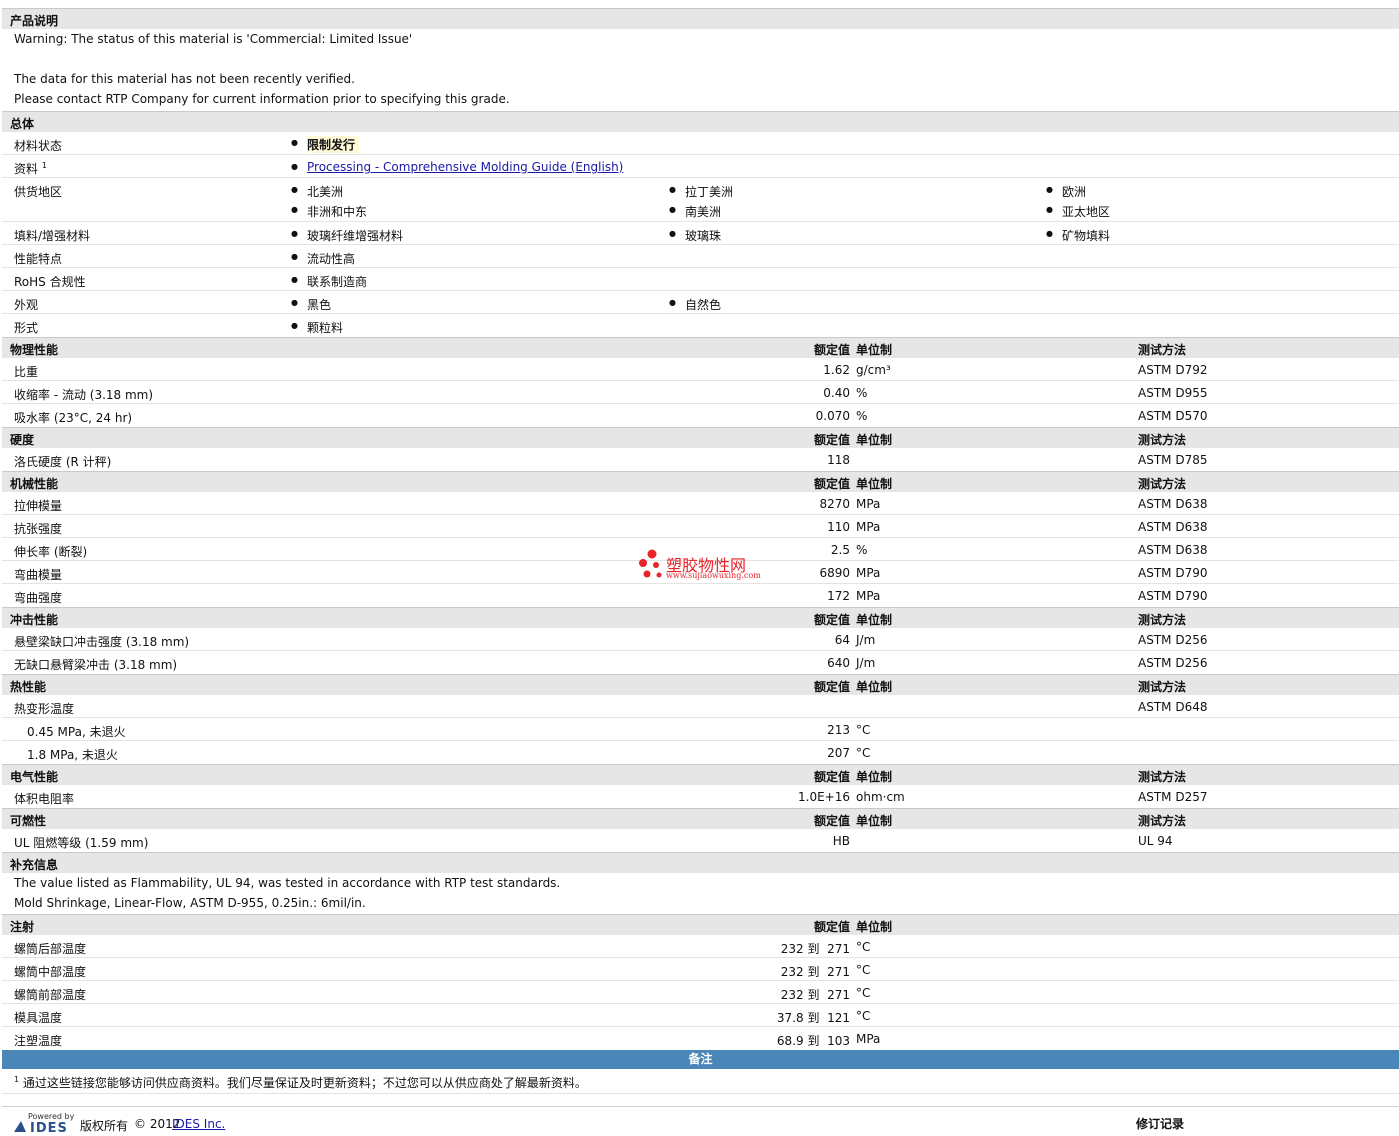  I want to click on rohs-item: 联系制造商, so click(329, 281).